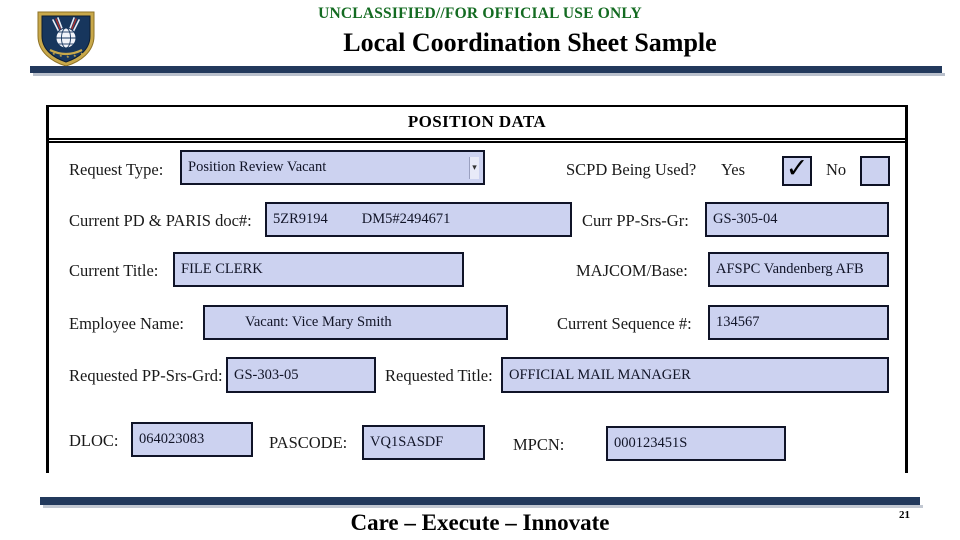 The width and height of the screenshot is (960, 540). I want to click on field-current-title: FILE CLERK, so click(318, 269).